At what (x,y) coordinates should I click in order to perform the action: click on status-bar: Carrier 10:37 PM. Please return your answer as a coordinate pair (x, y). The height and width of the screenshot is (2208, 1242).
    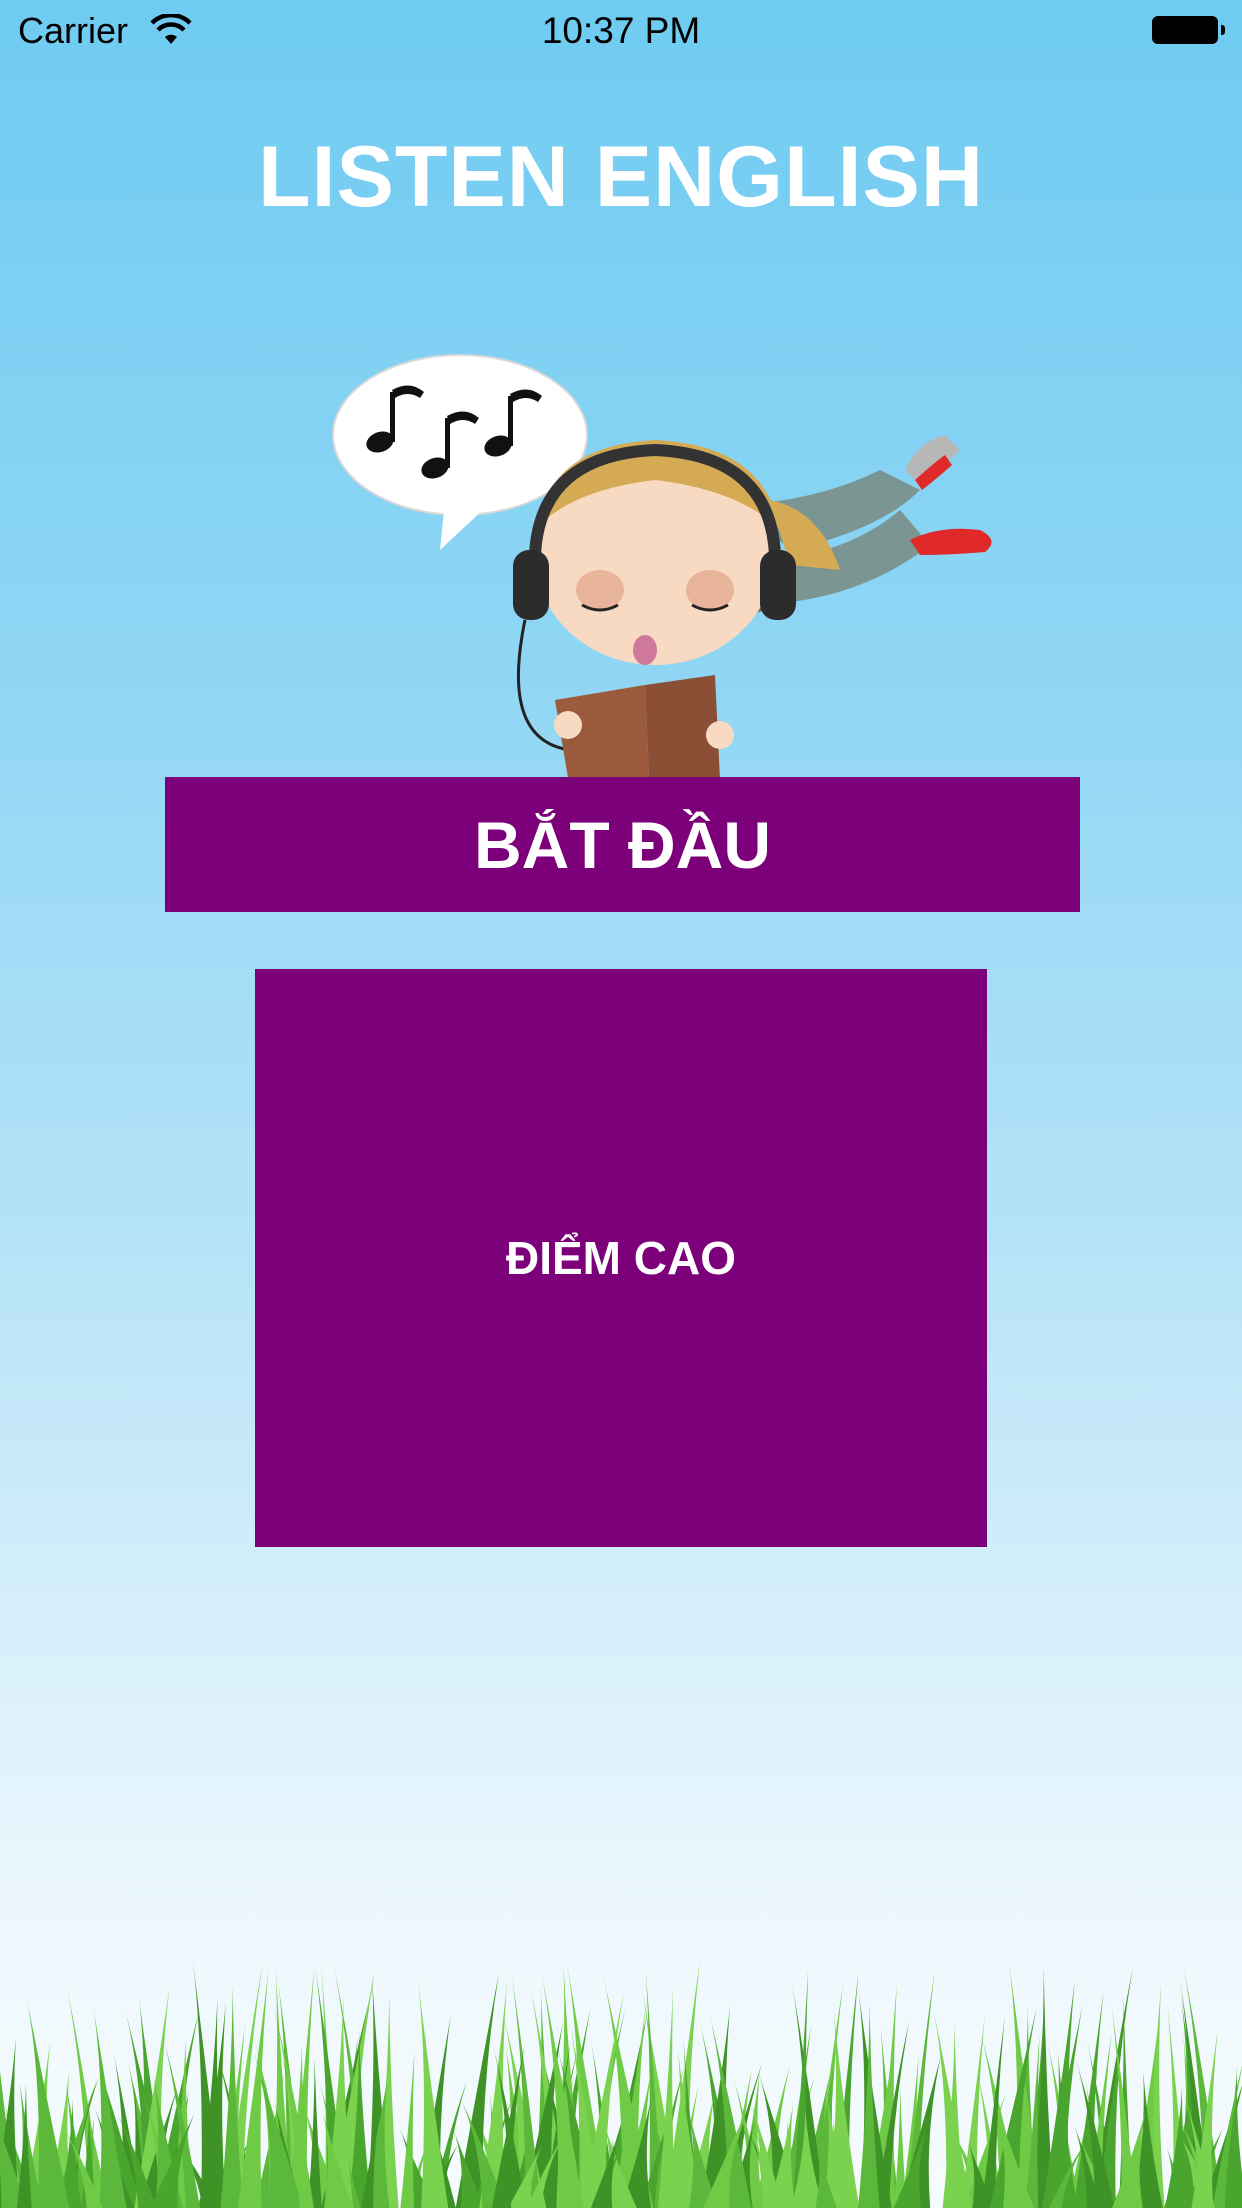
    Looking at the image, I should click on (621, 30).